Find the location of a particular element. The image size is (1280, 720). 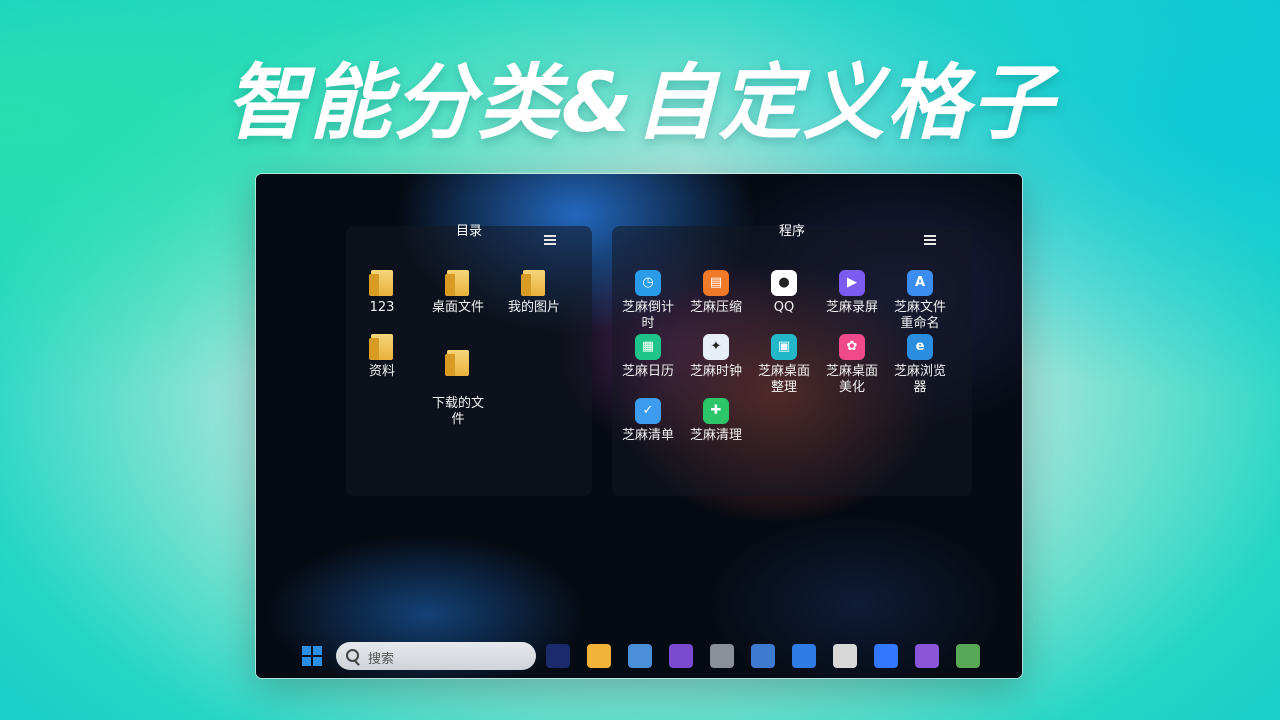

app-label: 芝麻日历 is located at coordinates (647, 371).